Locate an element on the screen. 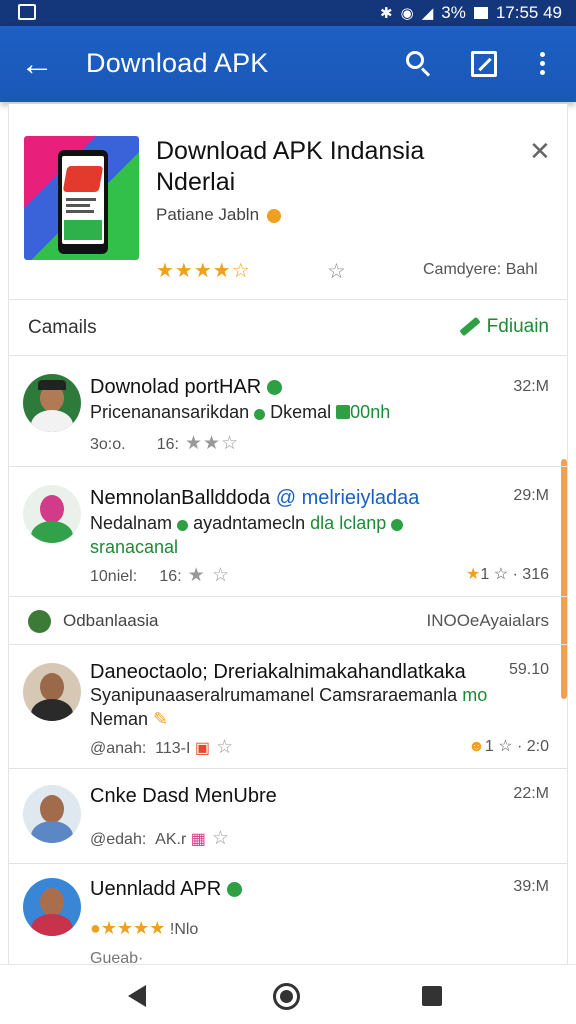  search-icon is located at coordinates (417, 64).